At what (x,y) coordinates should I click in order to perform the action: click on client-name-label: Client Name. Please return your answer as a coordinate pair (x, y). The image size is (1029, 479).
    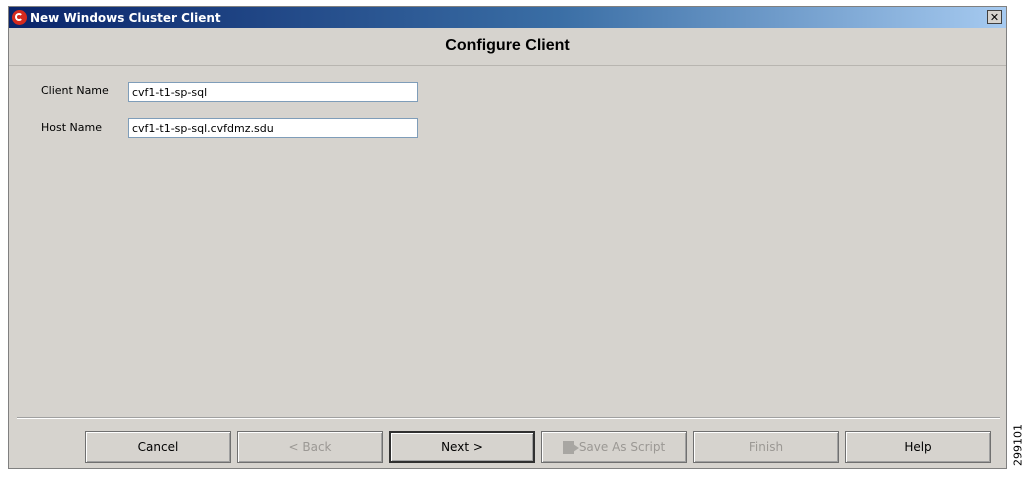
    Looking at the image, I should click on (75, 90).